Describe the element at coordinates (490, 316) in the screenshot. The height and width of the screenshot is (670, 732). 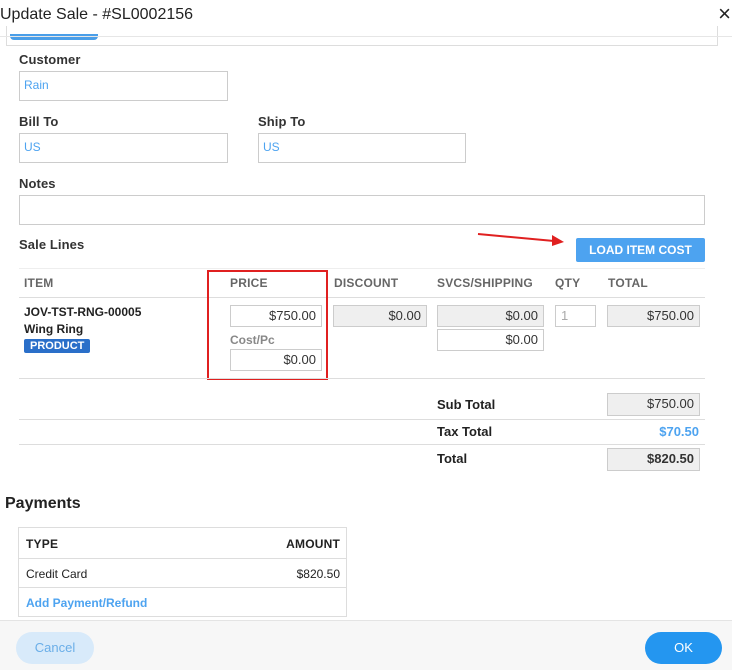
I see `svcs-field: $0.00` at that location.